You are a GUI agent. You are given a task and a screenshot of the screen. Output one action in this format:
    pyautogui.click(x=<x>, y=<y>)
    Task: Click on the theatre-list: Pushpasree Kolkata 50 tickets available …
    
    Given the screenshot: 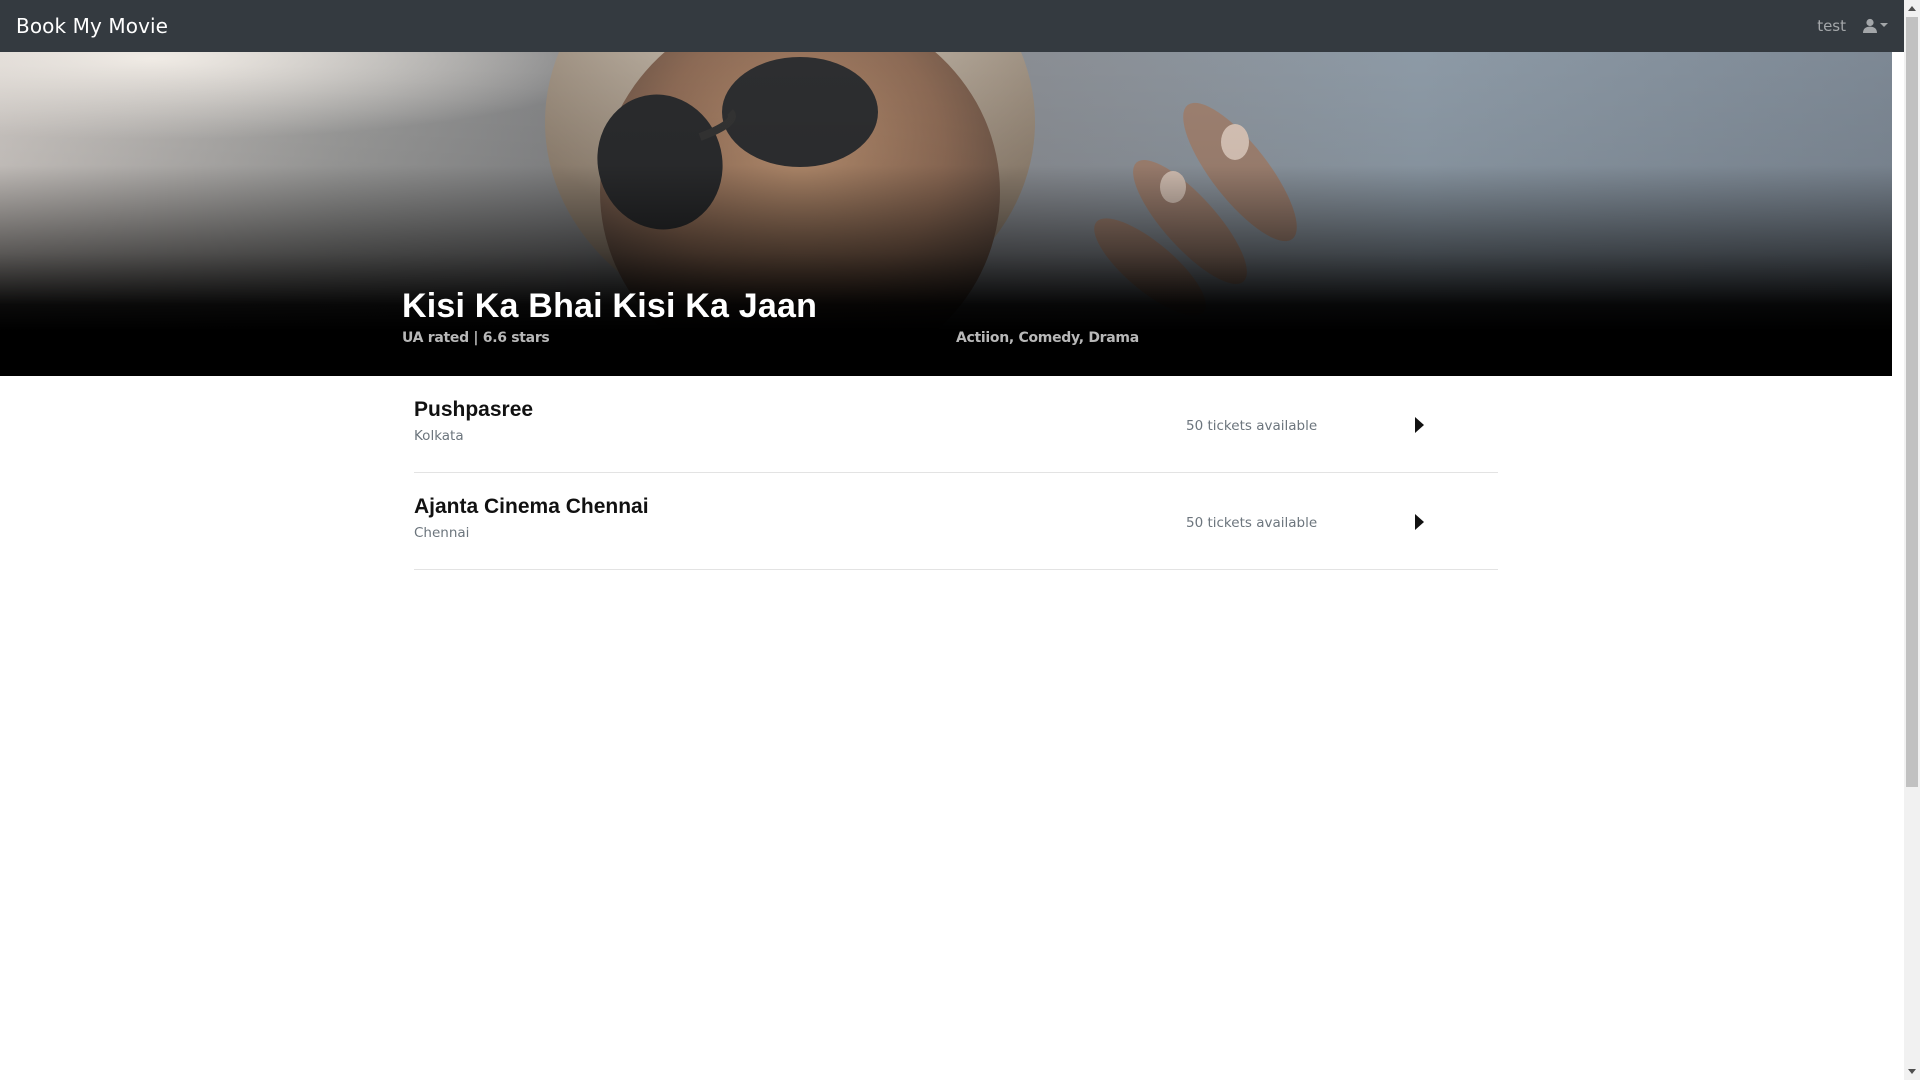 What is the action you would take?
    pyautogui.click(x=956, y=473)
    